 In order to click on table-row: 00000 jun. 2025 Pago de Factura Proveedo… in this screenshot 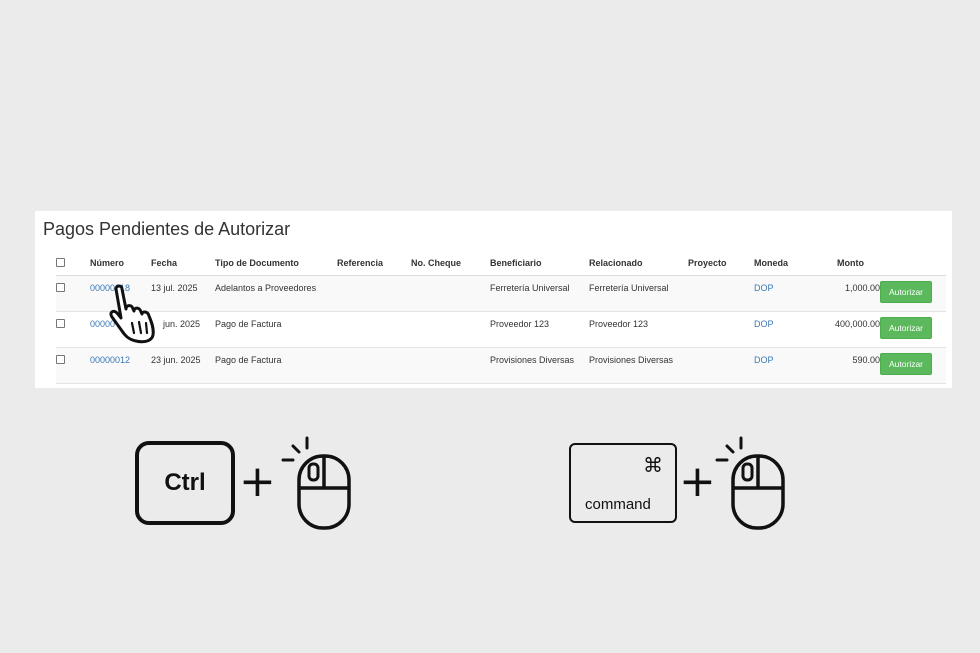, I will do `click(501, 329)`.